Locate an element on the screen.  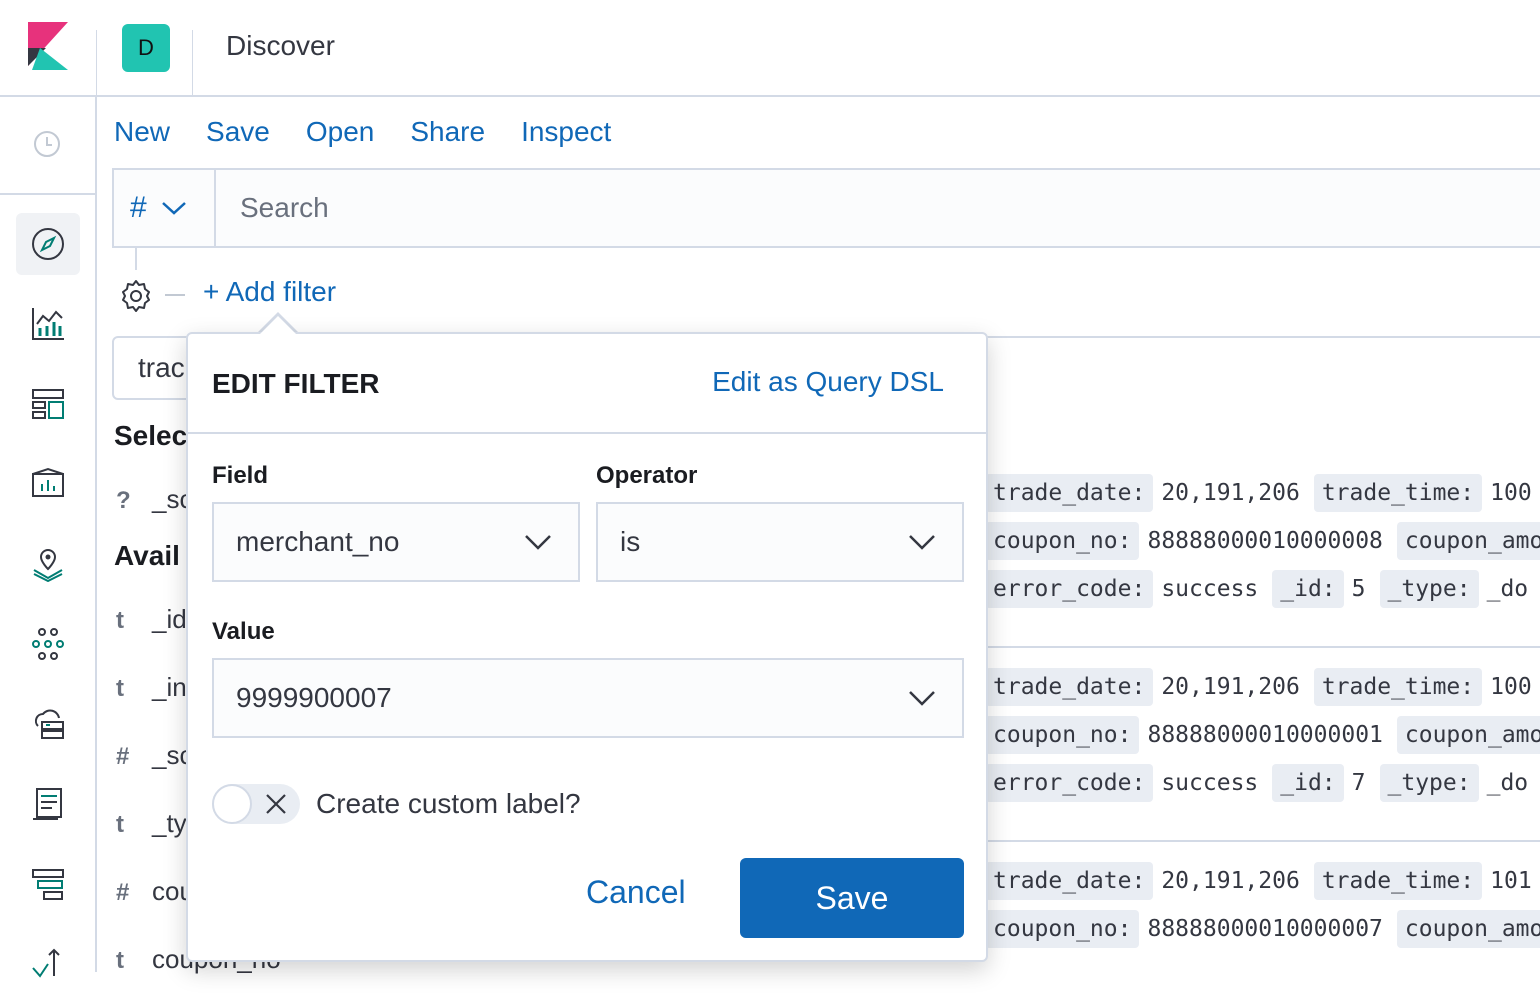
cancel-button: Cancel is located at coordinates (636, 892).